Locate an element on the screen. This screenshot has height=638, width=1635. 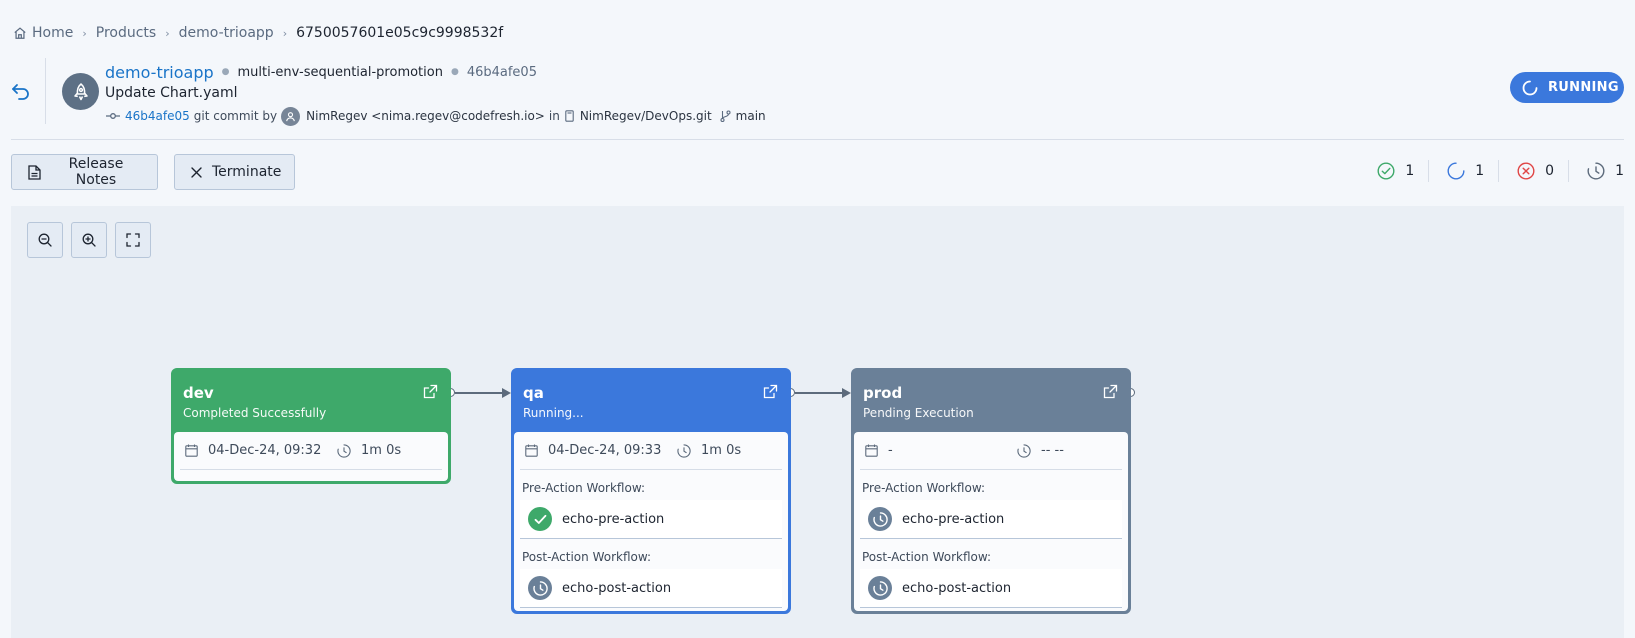
zoom-in-icon is located at coordinates (89, 240).